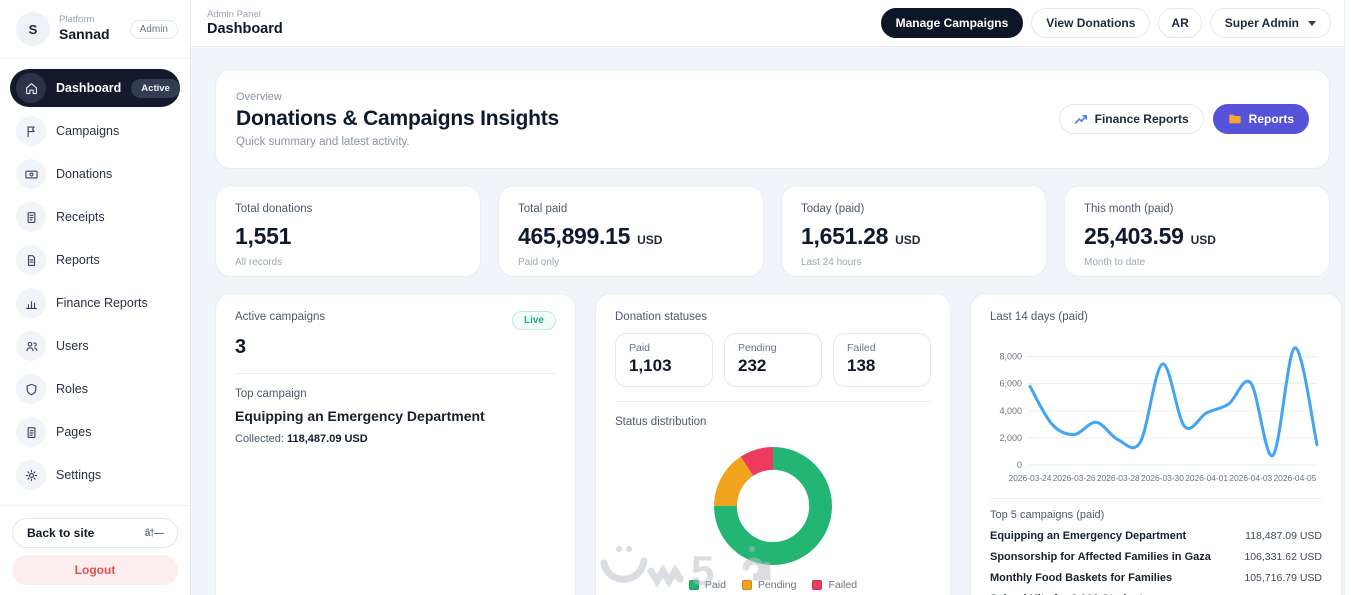 This screenshot has height=595, width=1351. Describe the element at coordinates (95, 389) in the screenshot. I see `sidebar-item-roles: Roles` at that location.